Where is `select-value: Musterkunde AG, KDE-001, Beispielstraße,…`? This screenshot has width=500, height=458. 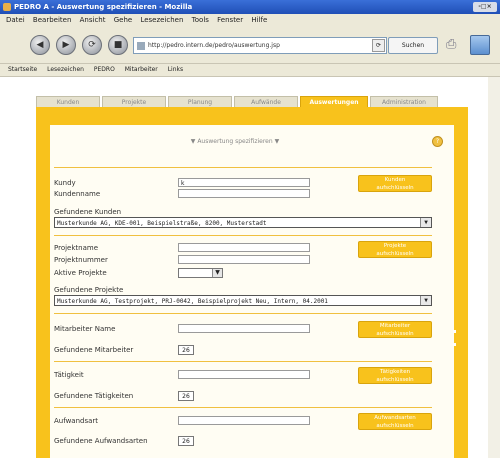
select-value: Musterkunde AG, KDE-001, Beispielstraße,… is located at coordinates (162, 223).